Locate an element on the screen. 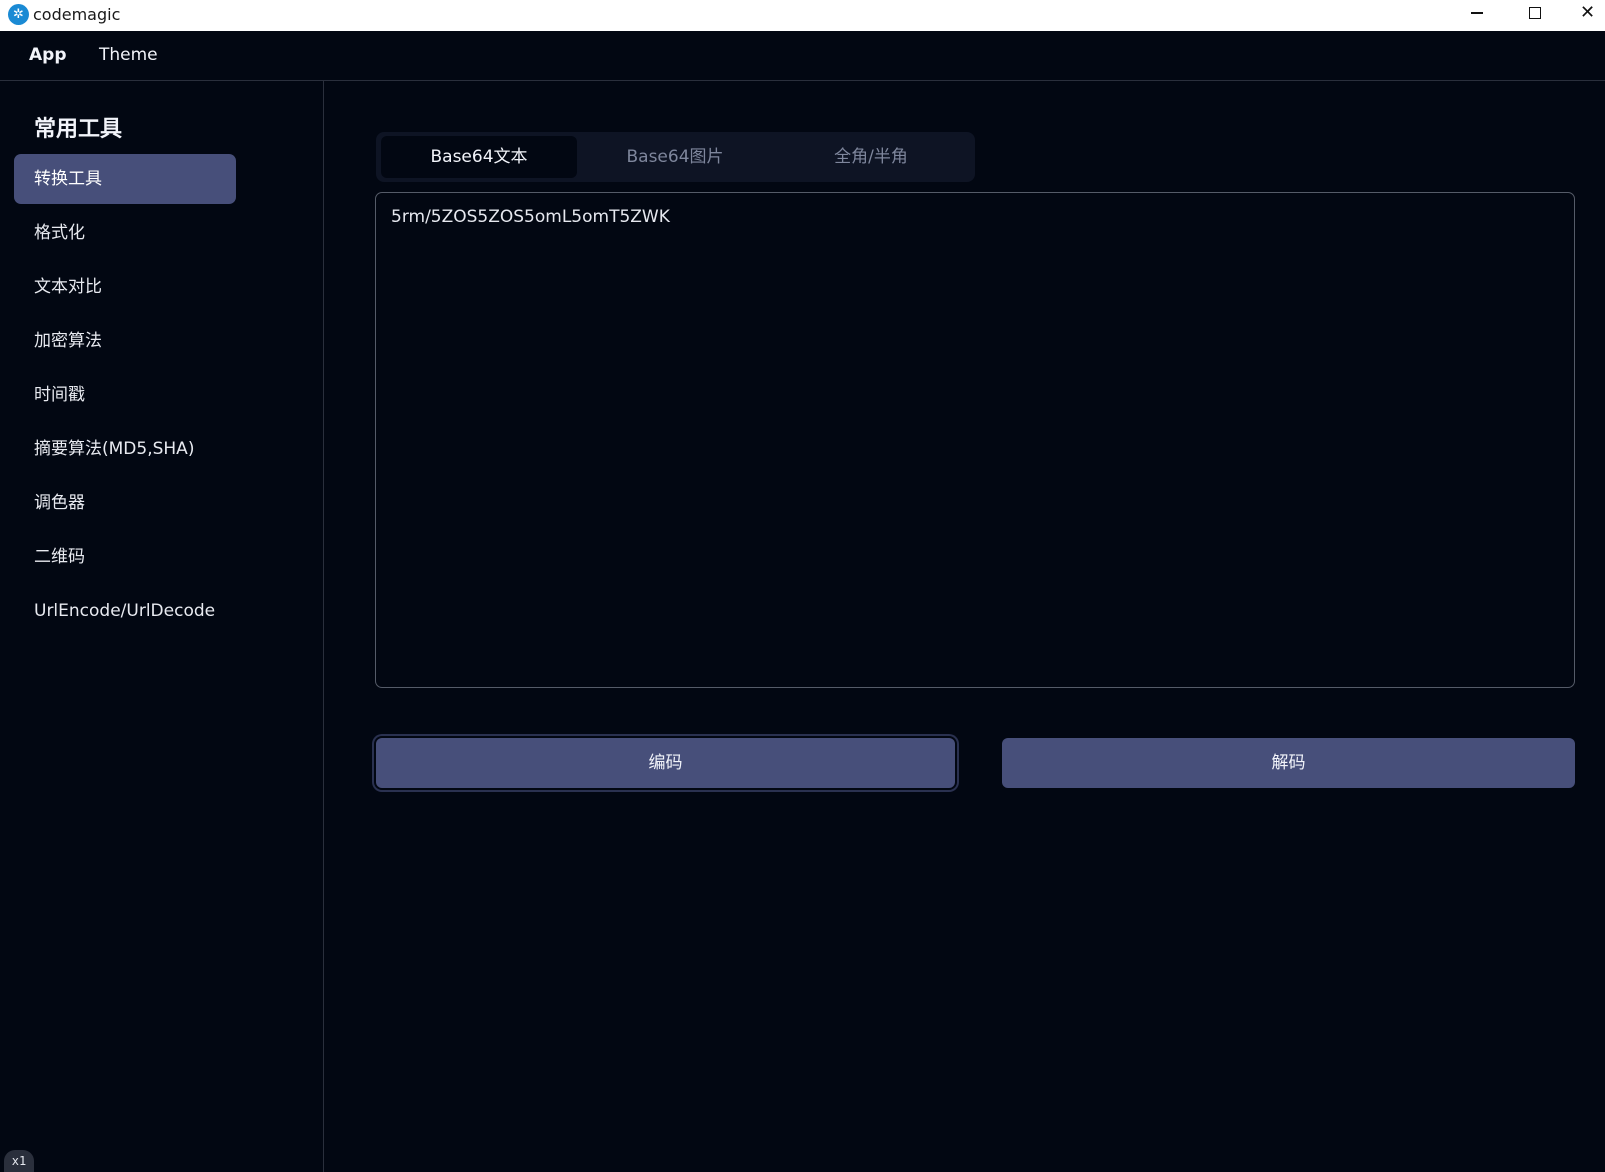 The height and width of the screenshot is (1172, 1605). tab-base64-text: Base64文本 is located at coordinates (479, 157).